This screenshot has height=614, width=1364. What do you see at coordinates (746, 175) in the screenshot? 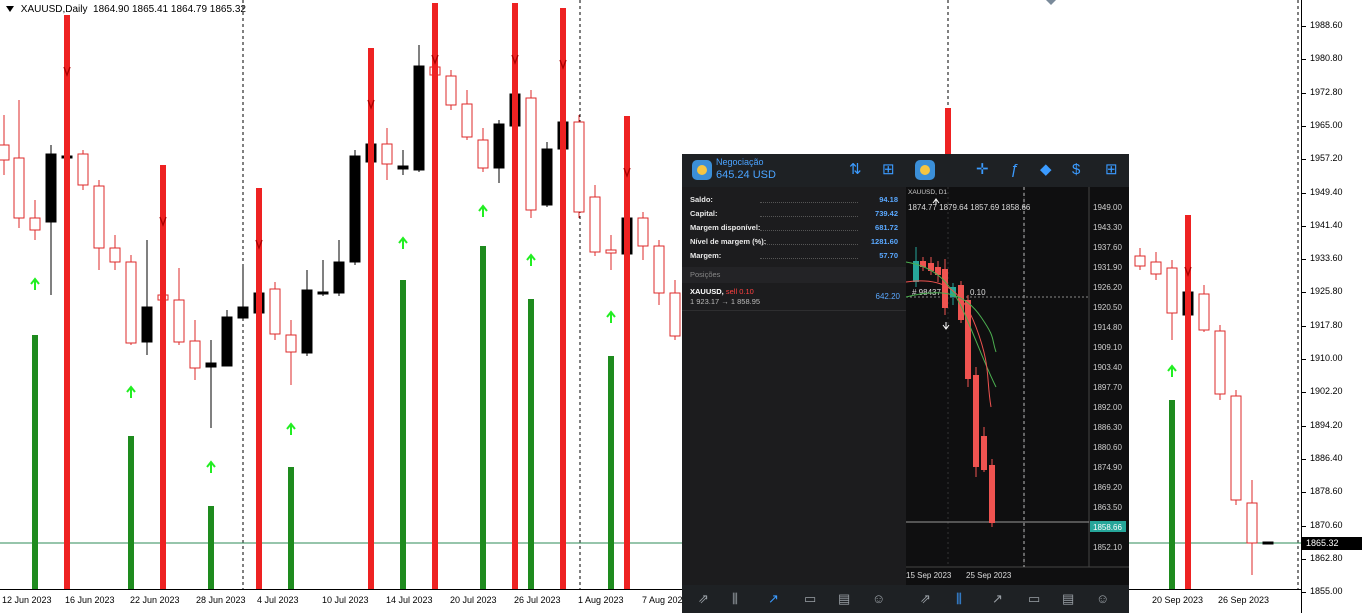
I see `mobile-balance: 645.24 USD` at bounding box center [746, 175].